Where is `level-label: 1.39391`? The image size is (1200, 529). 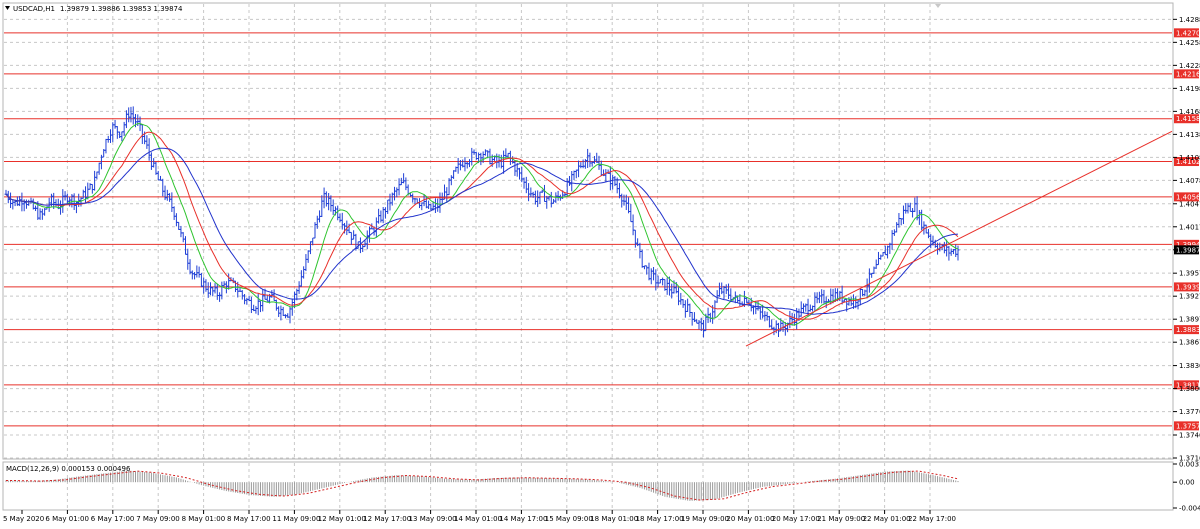
level-label: 1.39391 is located at coordinates (1188, 287).